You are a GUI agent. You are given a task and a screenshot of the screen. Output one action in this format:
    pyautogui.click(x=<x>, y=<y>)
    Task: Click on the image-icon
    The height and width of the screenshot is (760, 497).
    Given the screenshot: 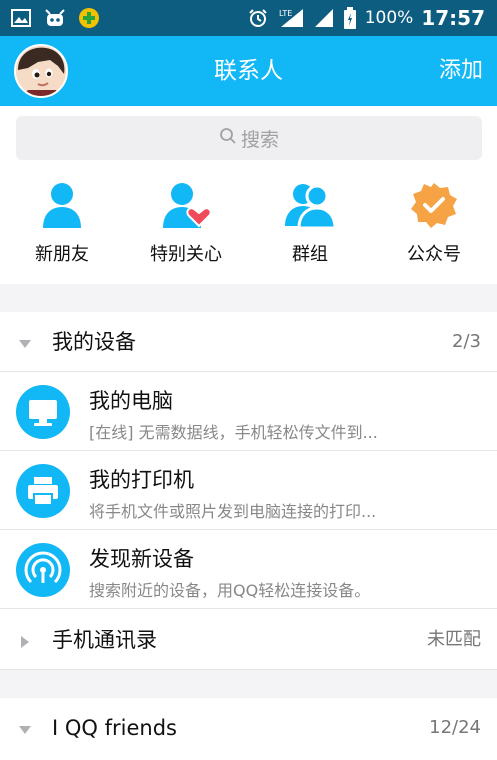 What is the action you would take?
    pyautogui.click(x=21, y=18)
    